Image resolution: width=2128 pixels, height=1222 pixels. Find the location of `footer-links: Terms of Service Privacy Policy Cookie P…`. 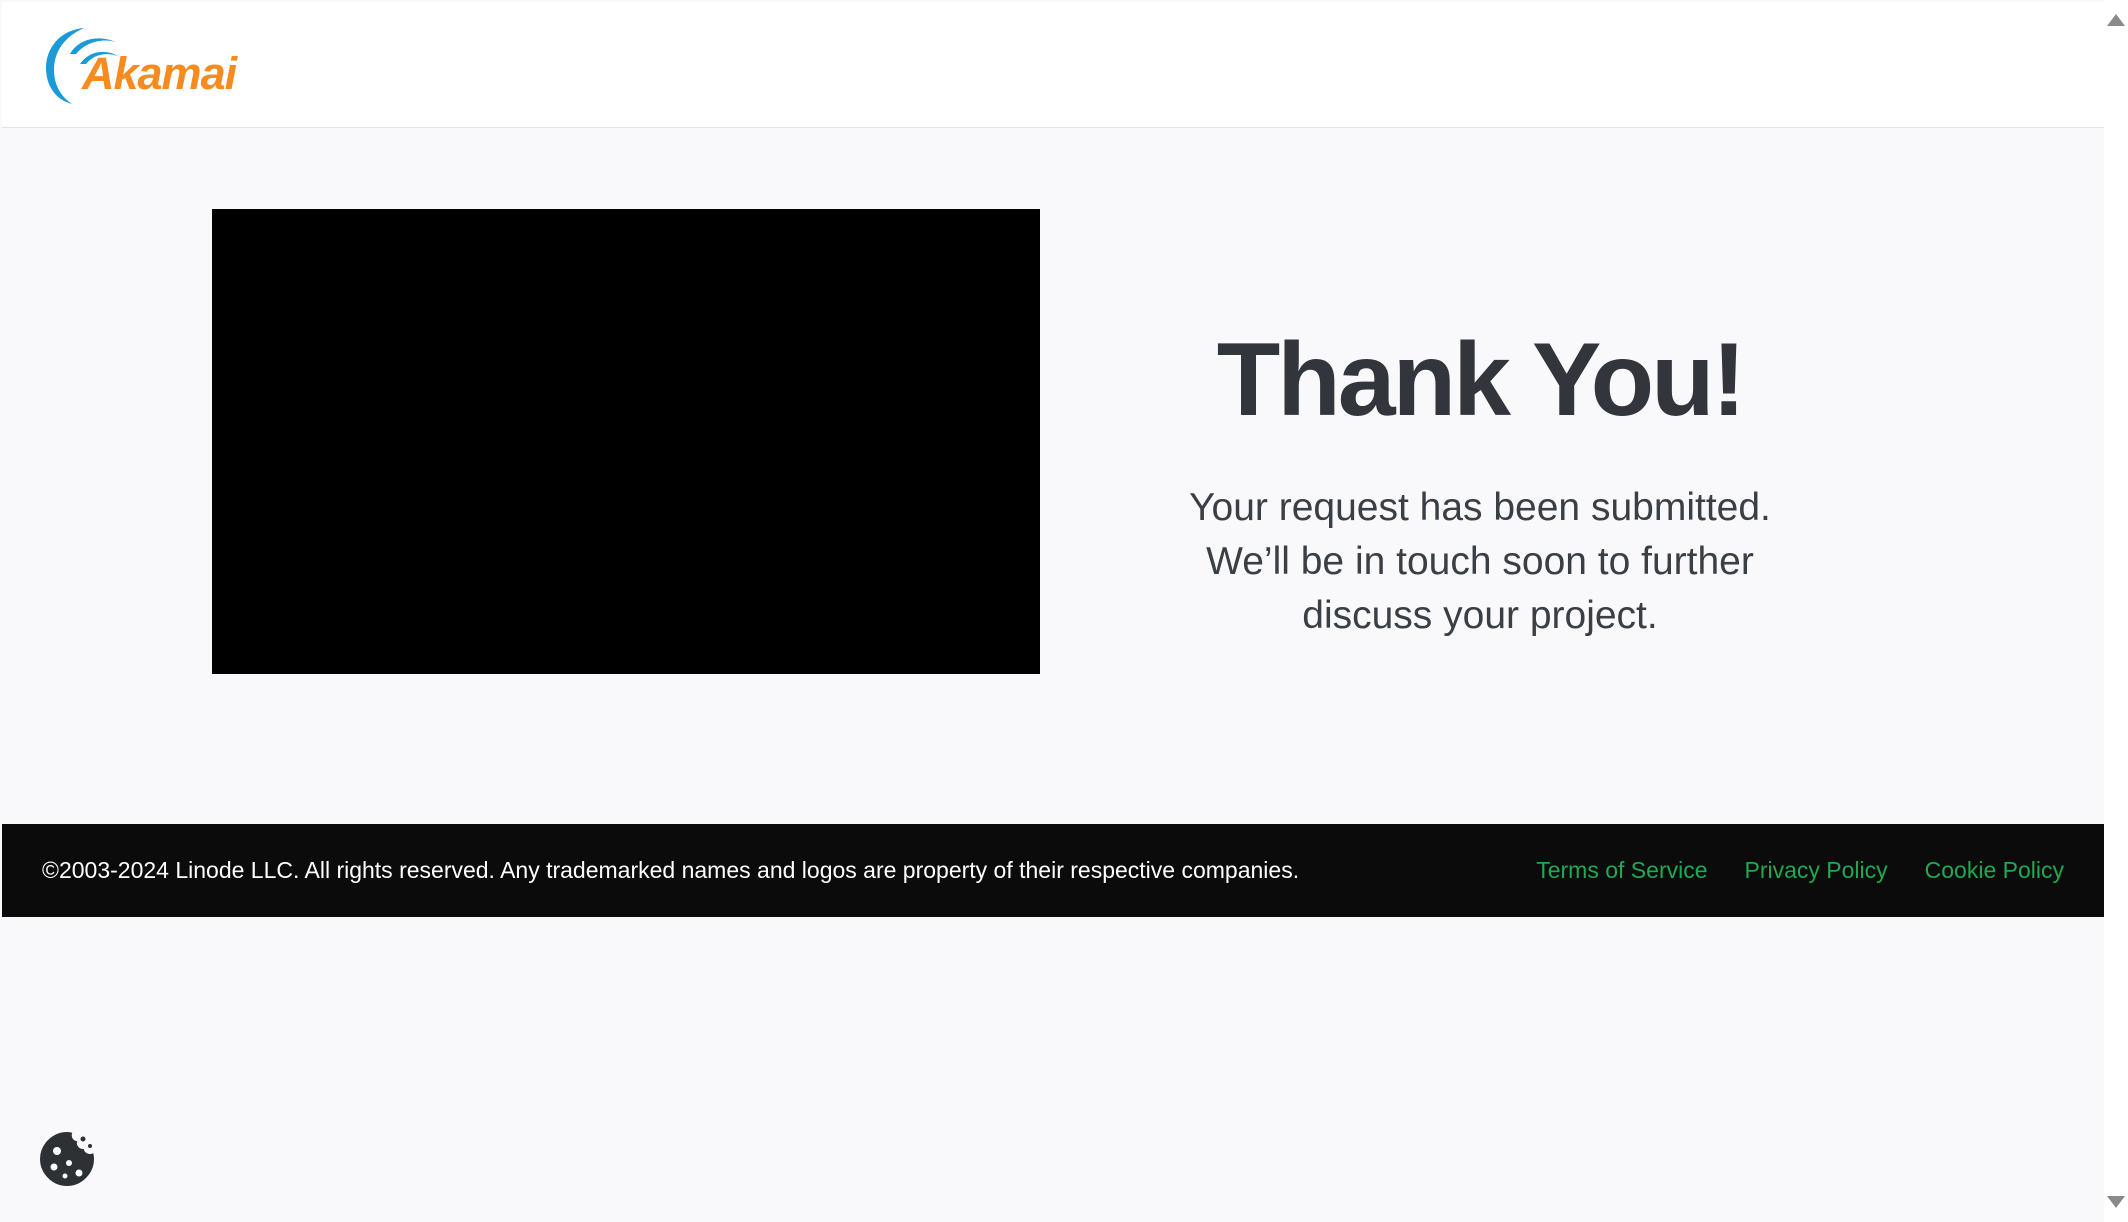

footer-links: Terms of Service Privacy Policy Cookie P… is located at coordinates (1800, 870).